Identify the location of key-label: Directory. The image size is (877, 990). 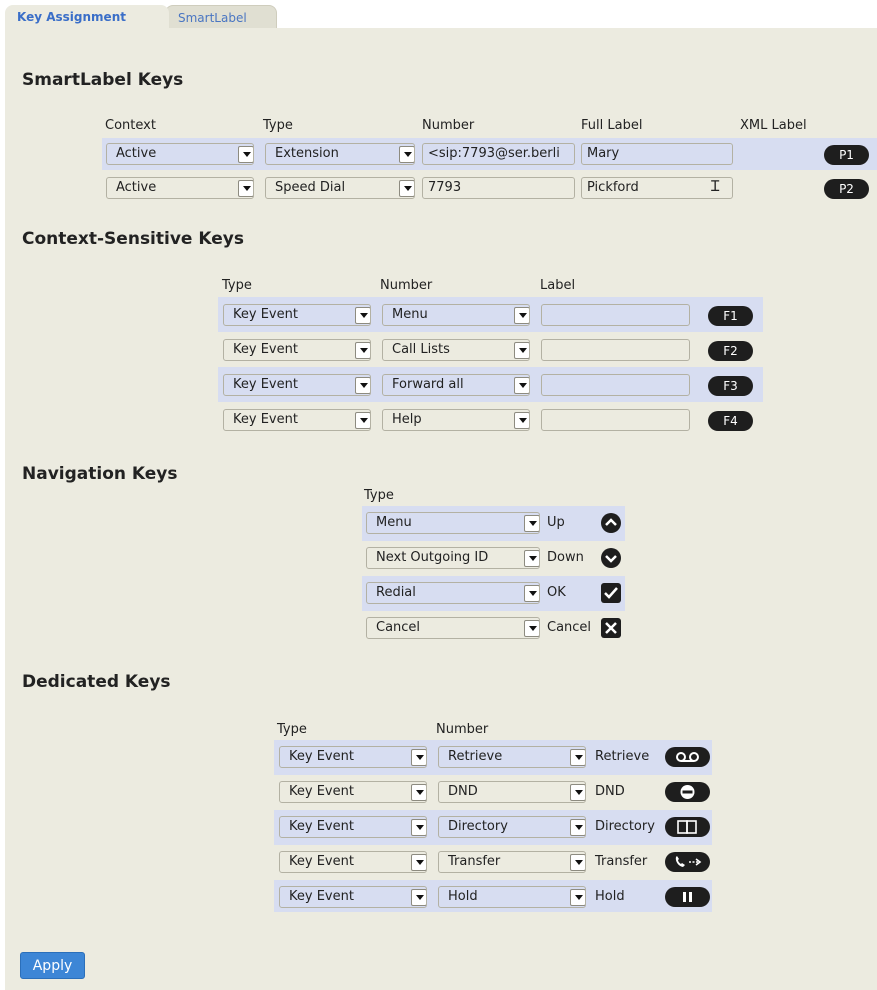
(625, 826).